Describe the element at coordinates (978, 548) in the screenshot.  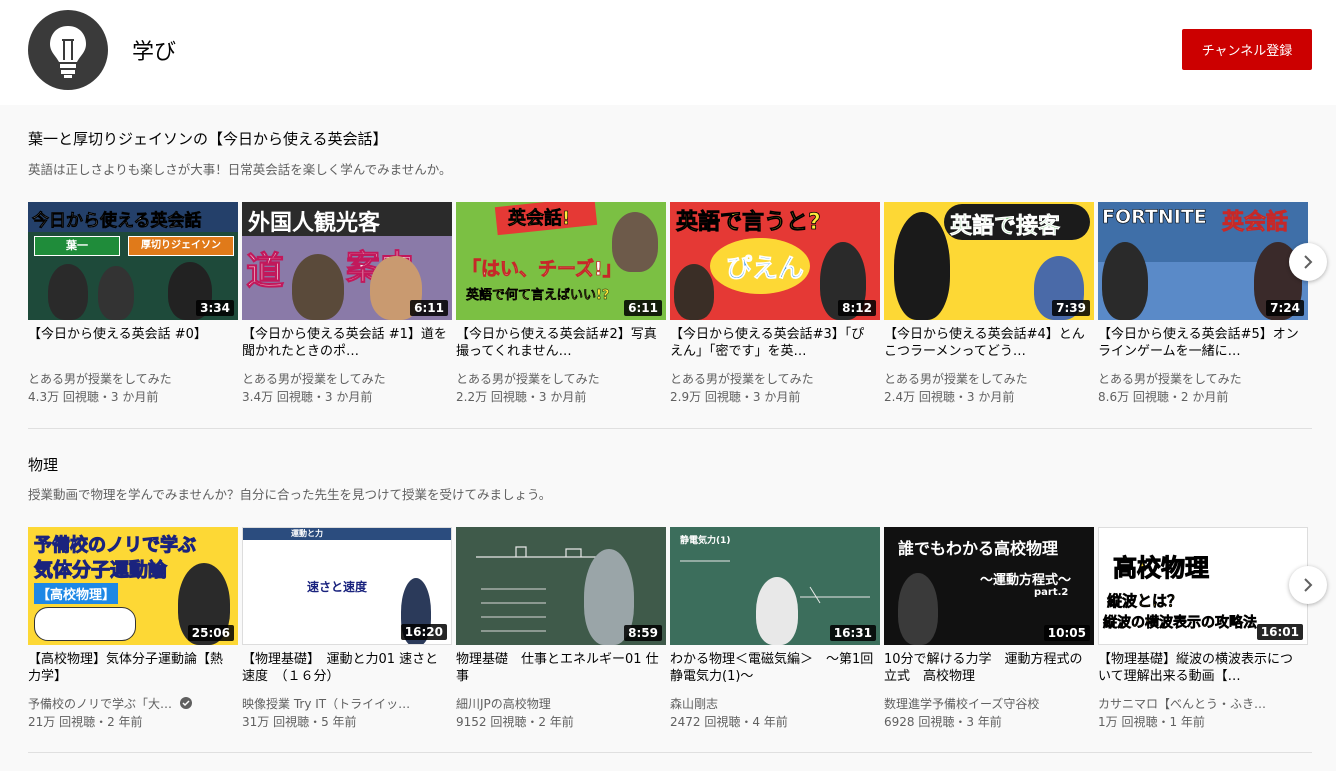
I see `thumbnail-text: 誰でもわかる高校物理` at that location.